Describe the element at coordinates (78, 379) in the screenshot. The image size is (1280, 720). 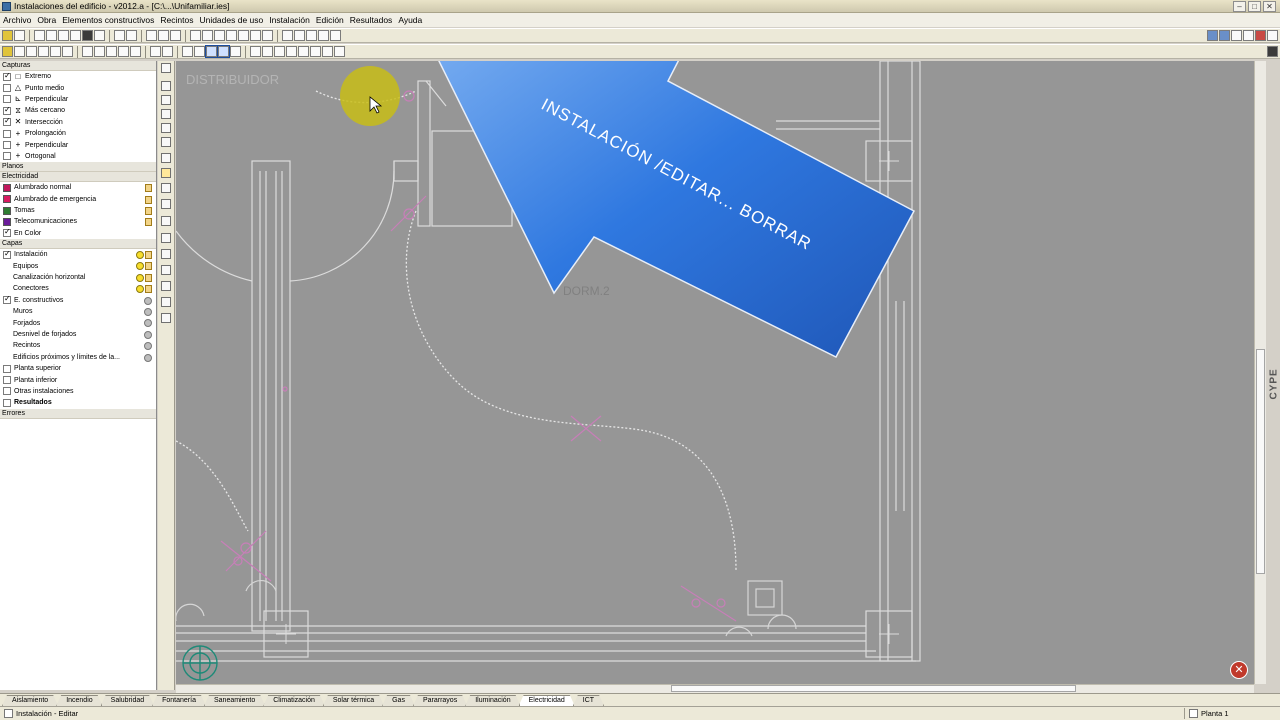
I see `capa-item: Planta inferior` at that location.